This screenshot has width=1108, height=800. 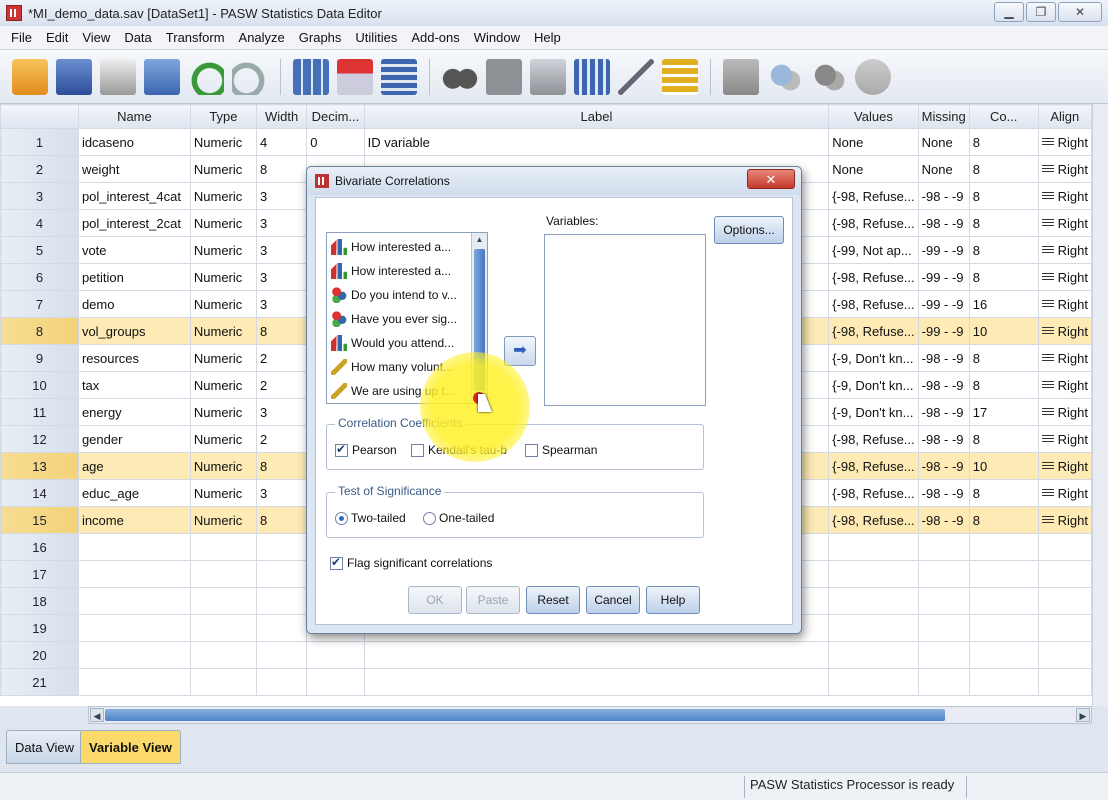 I want to click on value-labels-icon, so click(x=741, y=76).